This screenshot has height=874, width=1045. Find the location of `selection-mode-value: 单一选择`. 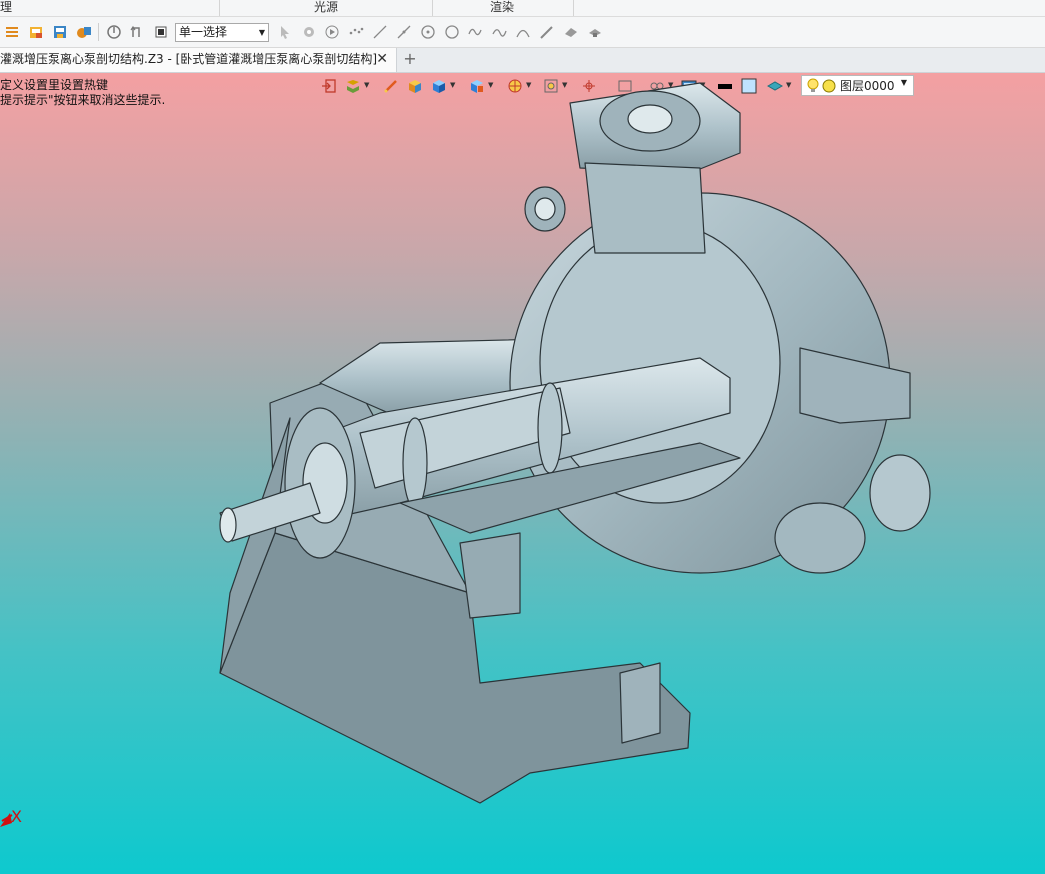

selection-mode-value: 单一选择 is located at coordinates (203, 32).